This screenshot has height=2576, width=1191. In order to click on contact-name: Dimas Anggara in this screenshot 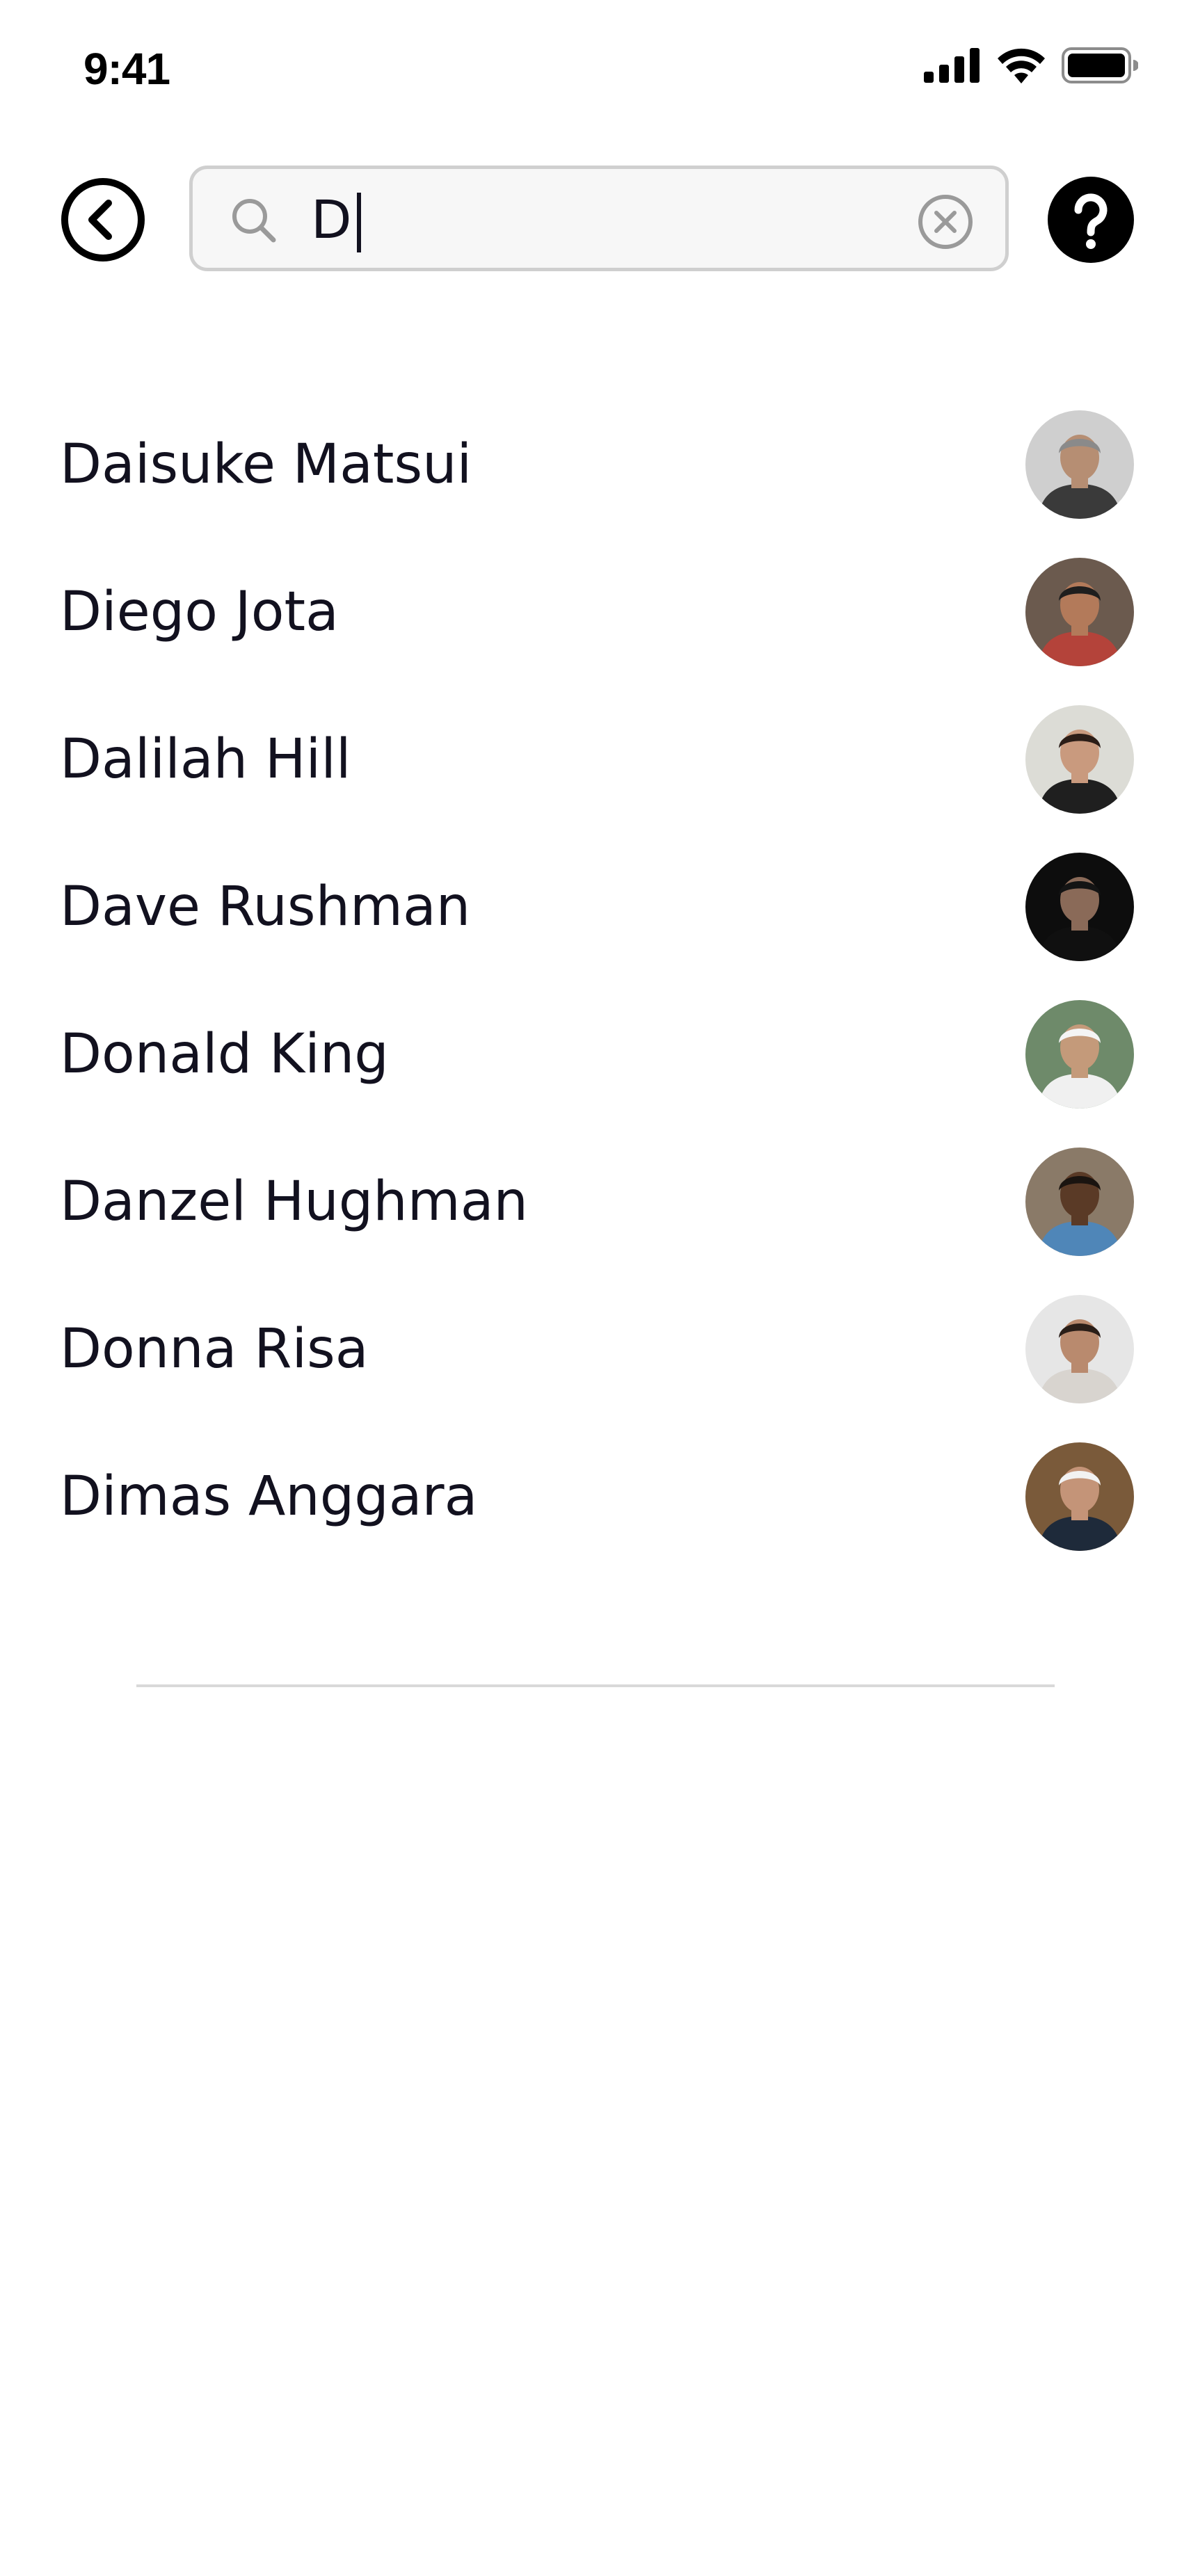, I will do `click(269, 1496)`.